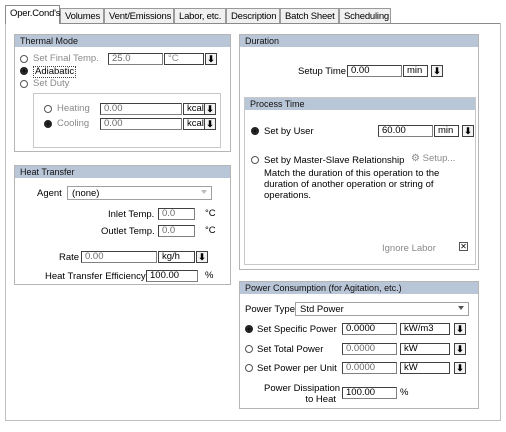 The width and height of the screenshot is (506, 432). Describe the element at coordinates (446, 131) in the screenshot. I see `process-time-unit: min` at that location.